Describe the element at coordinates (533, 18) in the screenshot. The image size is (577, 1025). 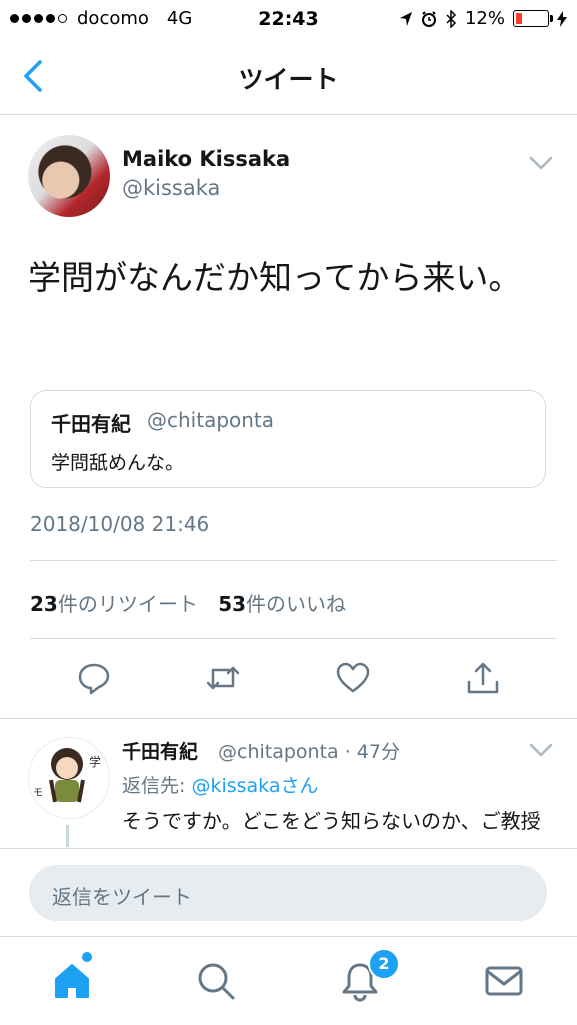
I see `battery-icon` at that location.